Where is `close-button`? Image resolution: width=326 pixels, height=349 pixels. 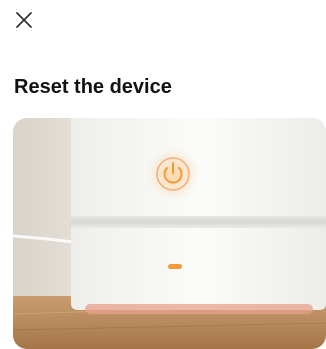 close-button is located at coordinates (24, 20).